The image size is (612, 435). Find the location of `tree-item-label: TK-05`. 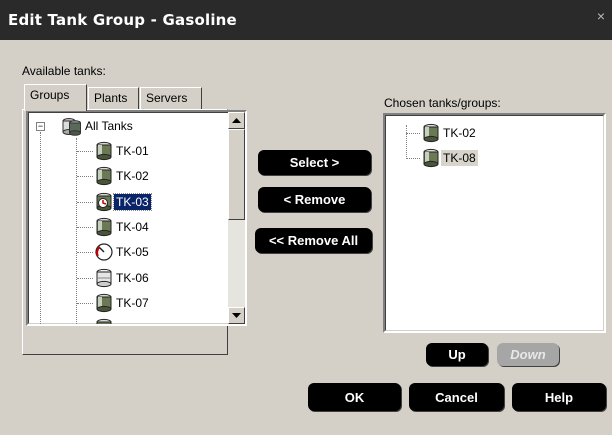

tree-item-label: TK-05 is located at coordinates (132, 252).